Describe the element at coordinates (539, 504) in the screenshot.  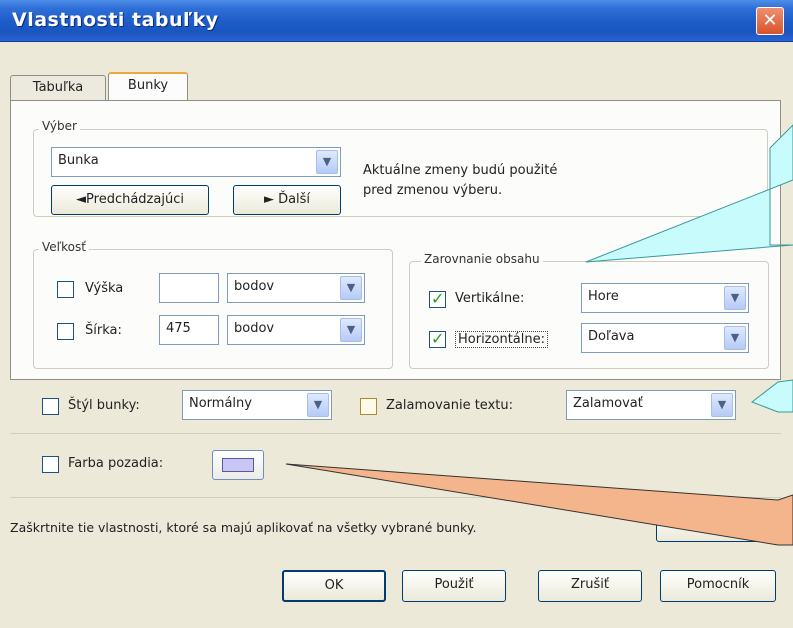
I see `callout-orange-bottom` at that location.